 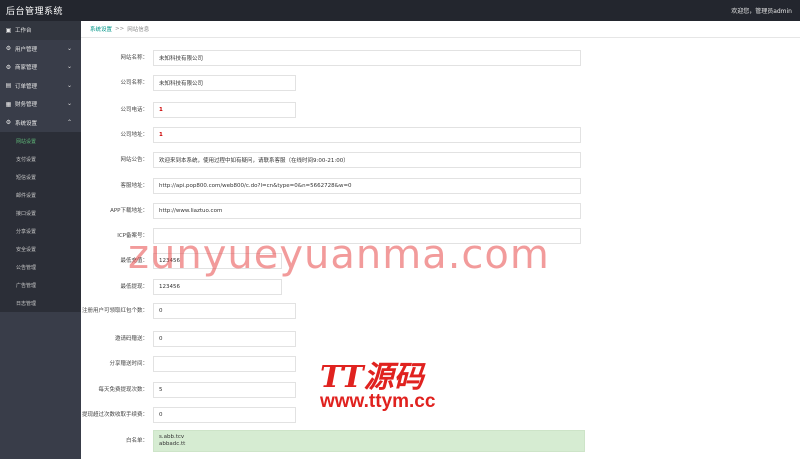 What do you see at coordinates (134, 260) in the screenshot?
I see `field-label: 最低充值：` at bounding box center [134, 260].